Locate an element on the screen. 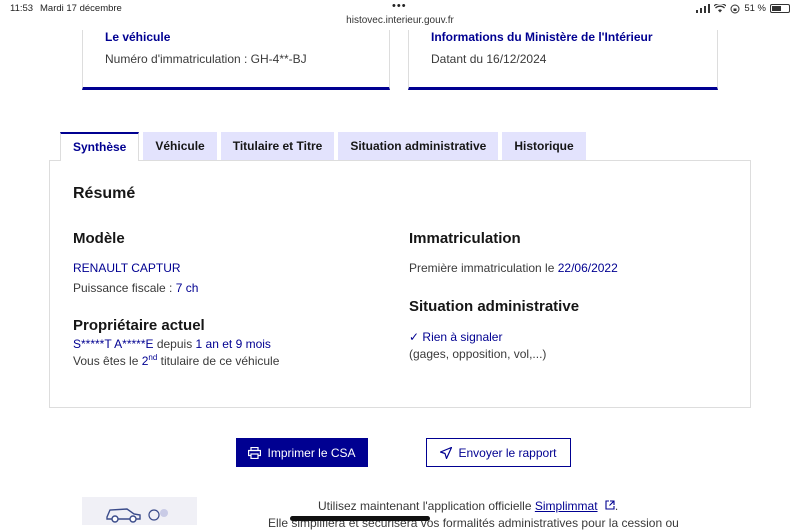 This screenshot has width=800, height=530. fiscal-power-value: 7 ch is located at coordinates (187, 288).